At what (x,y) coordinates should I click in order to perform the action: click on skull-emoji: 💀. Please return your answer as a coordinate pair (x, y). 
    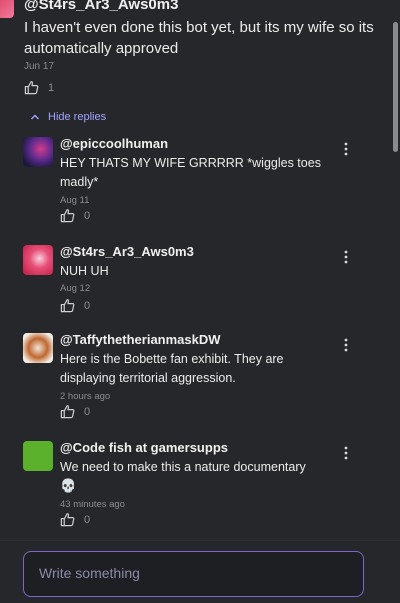
    Looking at the image, I should click on (68, 486).